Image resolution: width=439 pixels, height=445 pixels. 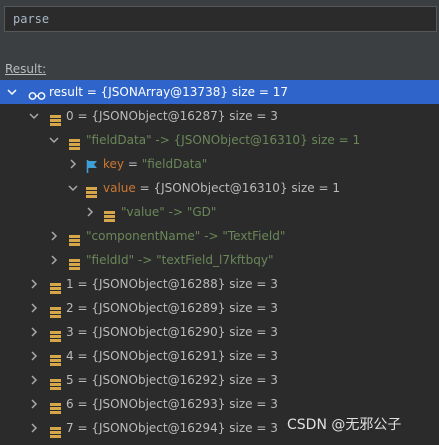 What do you see at coordinates (37, 93) in the screenshot?
I see `watch-glasses-icon` at bounding box center [37, 93].